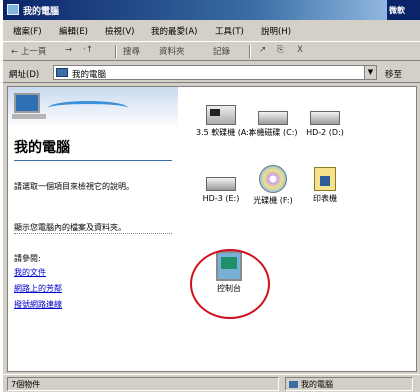  I want to click on icon-drive-d: HD-2 (D:), so click(325, 121).